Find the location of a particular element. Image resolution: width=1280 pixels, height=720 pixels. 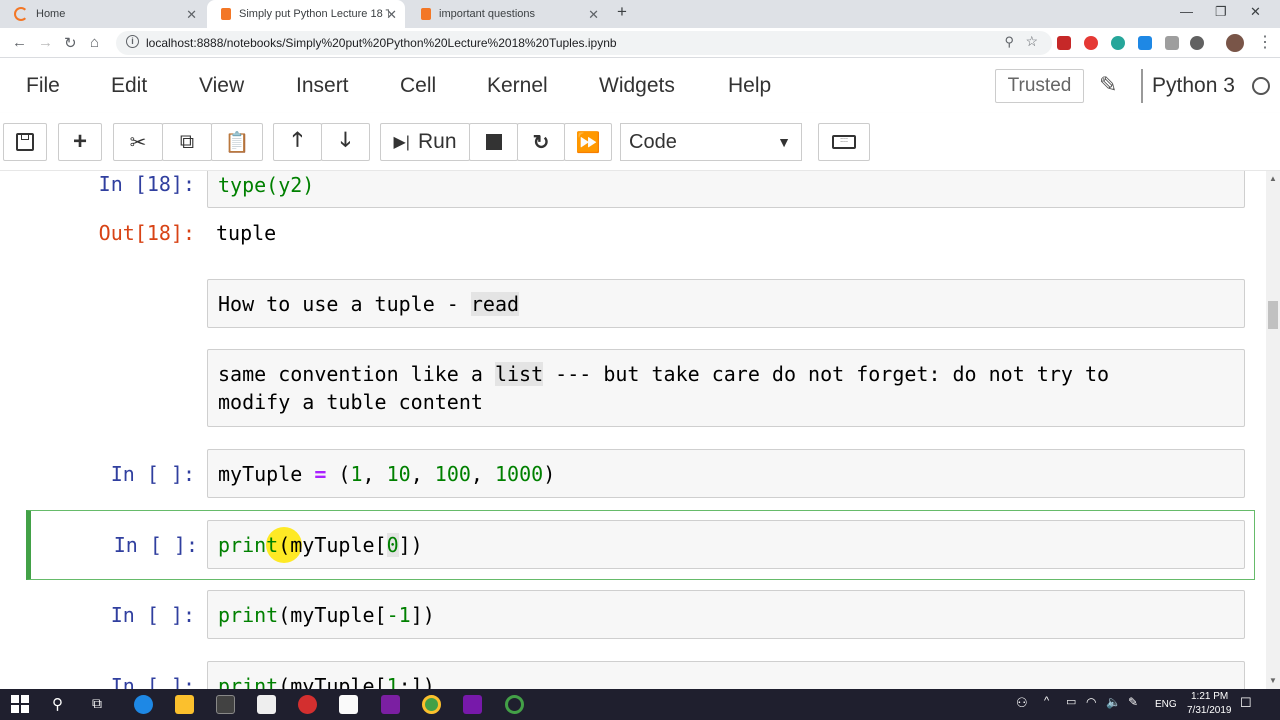

bookmark-star-icon: ☆ is located at coordinates (1031, 41).